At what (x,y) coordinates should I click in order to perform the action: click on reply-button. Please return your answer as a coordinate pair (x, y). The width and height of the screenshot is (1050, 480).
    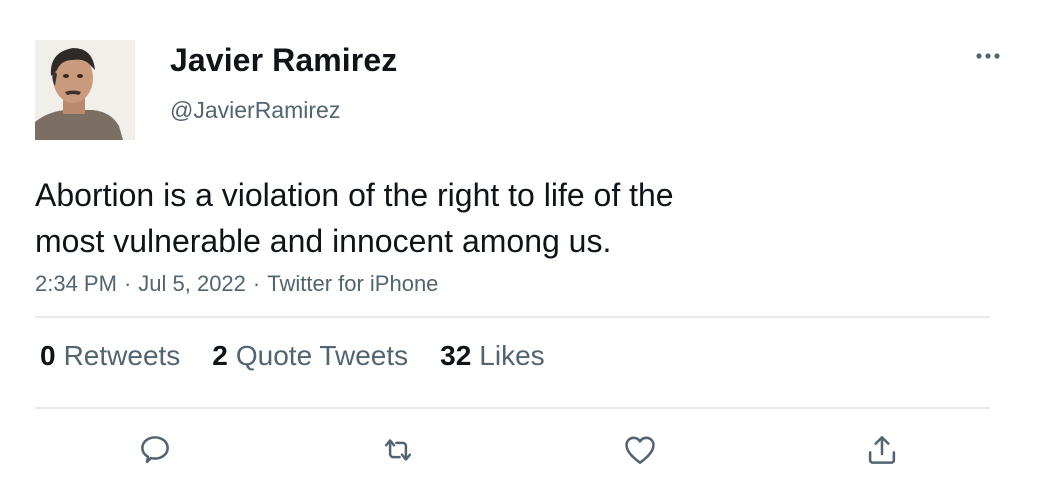
    Looking at the image, I should click on (155, 450).